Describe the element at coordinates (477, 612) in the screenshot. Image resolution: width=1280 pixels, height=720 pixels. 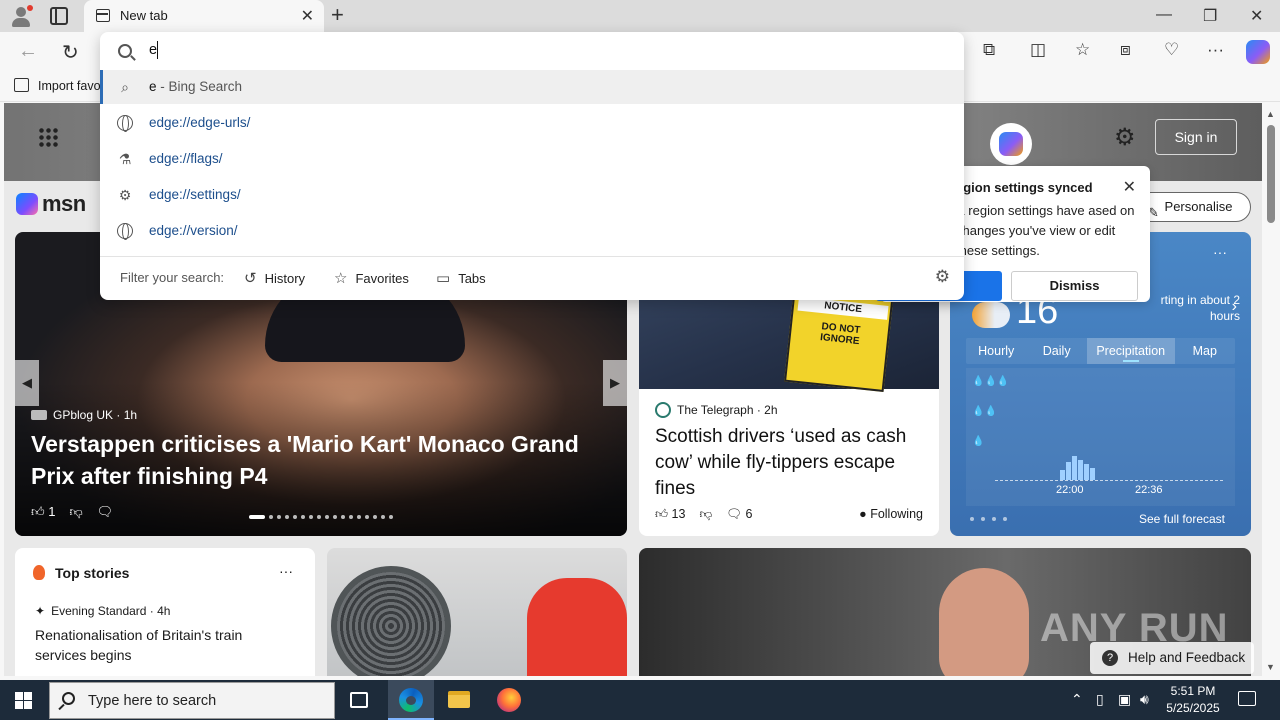
I see `heat-pump-news-card` at that location.